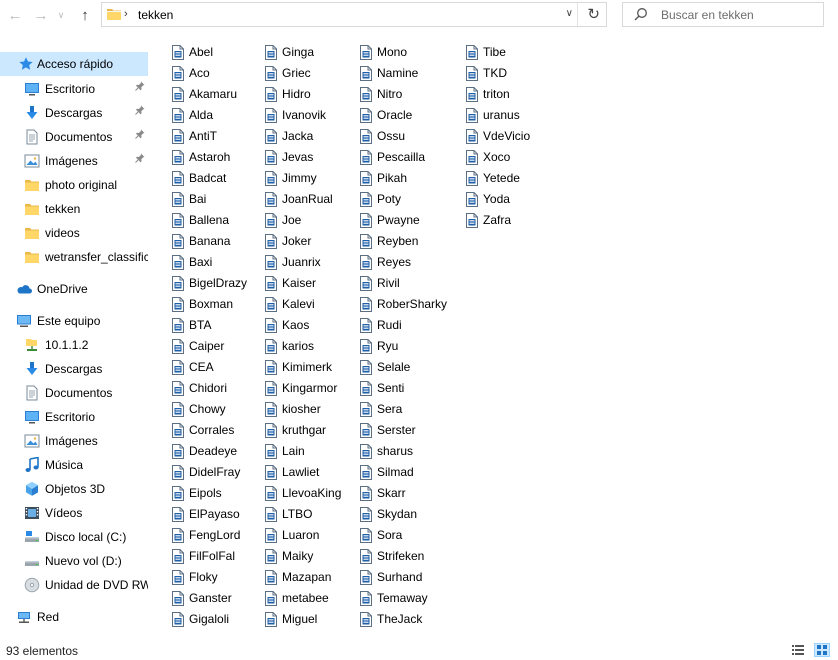 The height and width of the screenshot is (660, 838). I want to click on file-item: Boxman, so click(202, 304).